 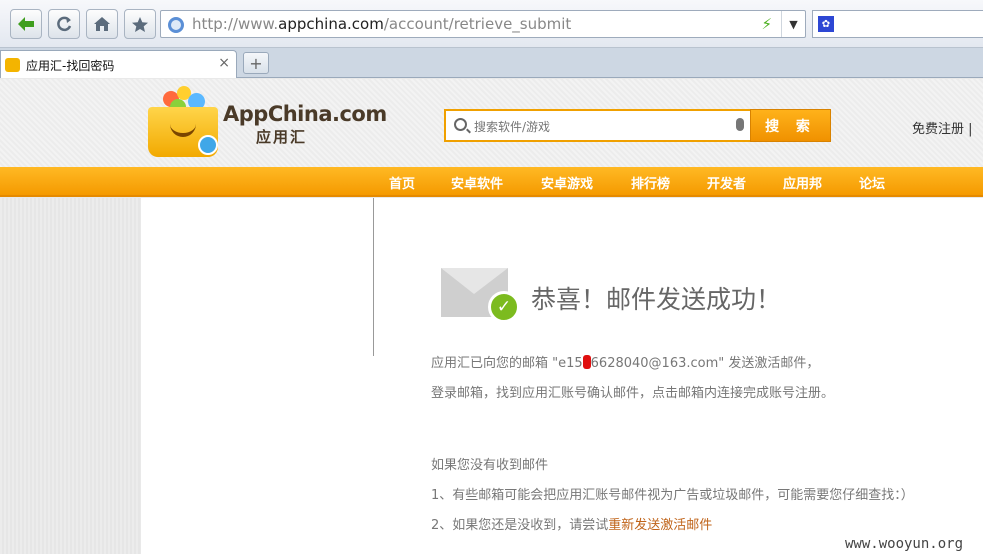 I want to click on main-nav: 首页 安卓软件 安卓游戏 排行榜 开发者 应用邦 论坛, so click(x=491, y=182).